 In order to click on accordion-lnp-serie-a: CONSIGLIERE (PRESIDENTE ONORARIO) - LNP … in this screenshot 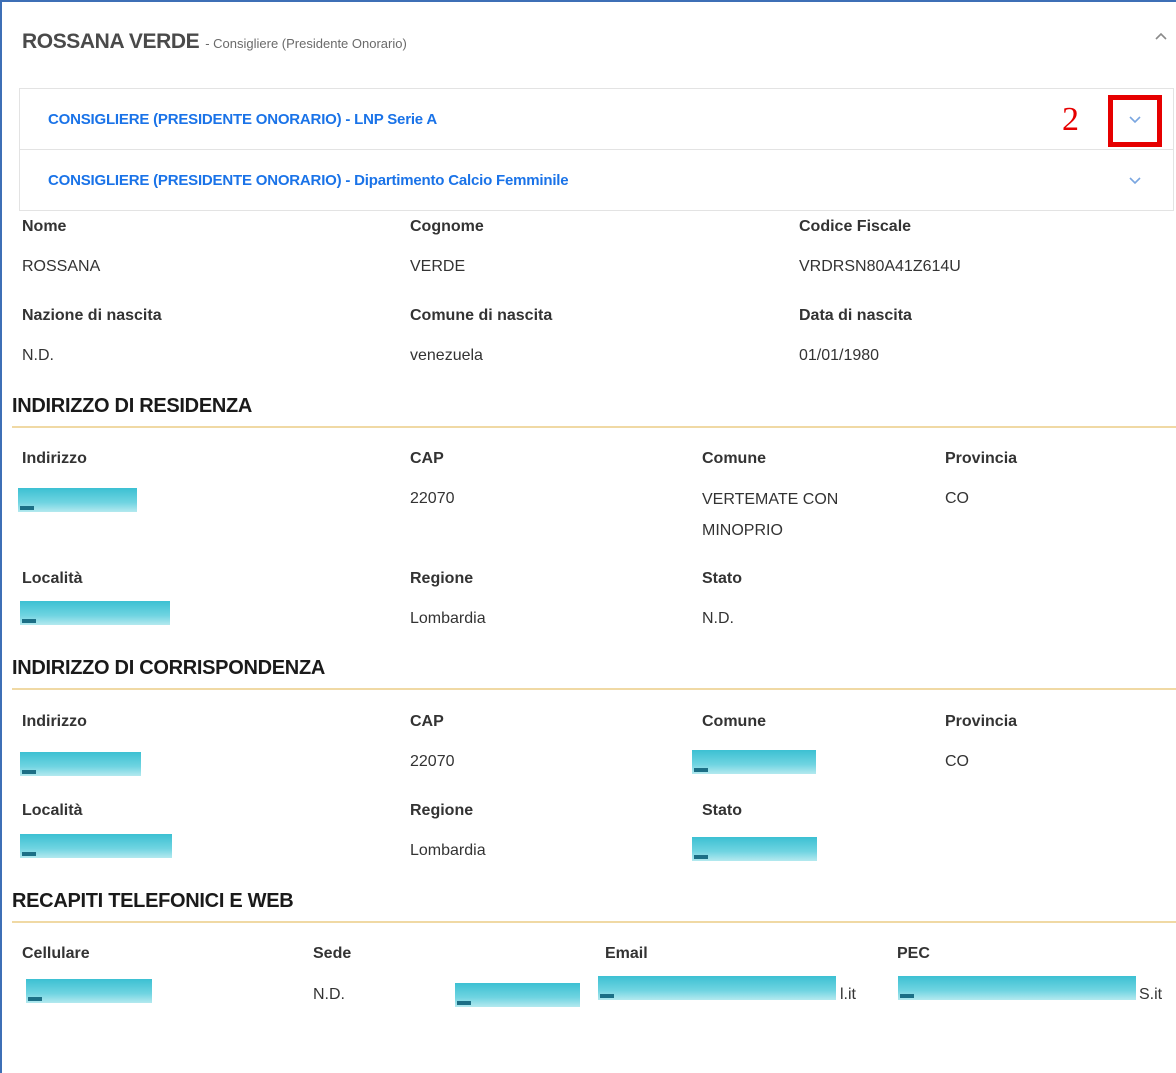, I will do `click(596, 119)`.